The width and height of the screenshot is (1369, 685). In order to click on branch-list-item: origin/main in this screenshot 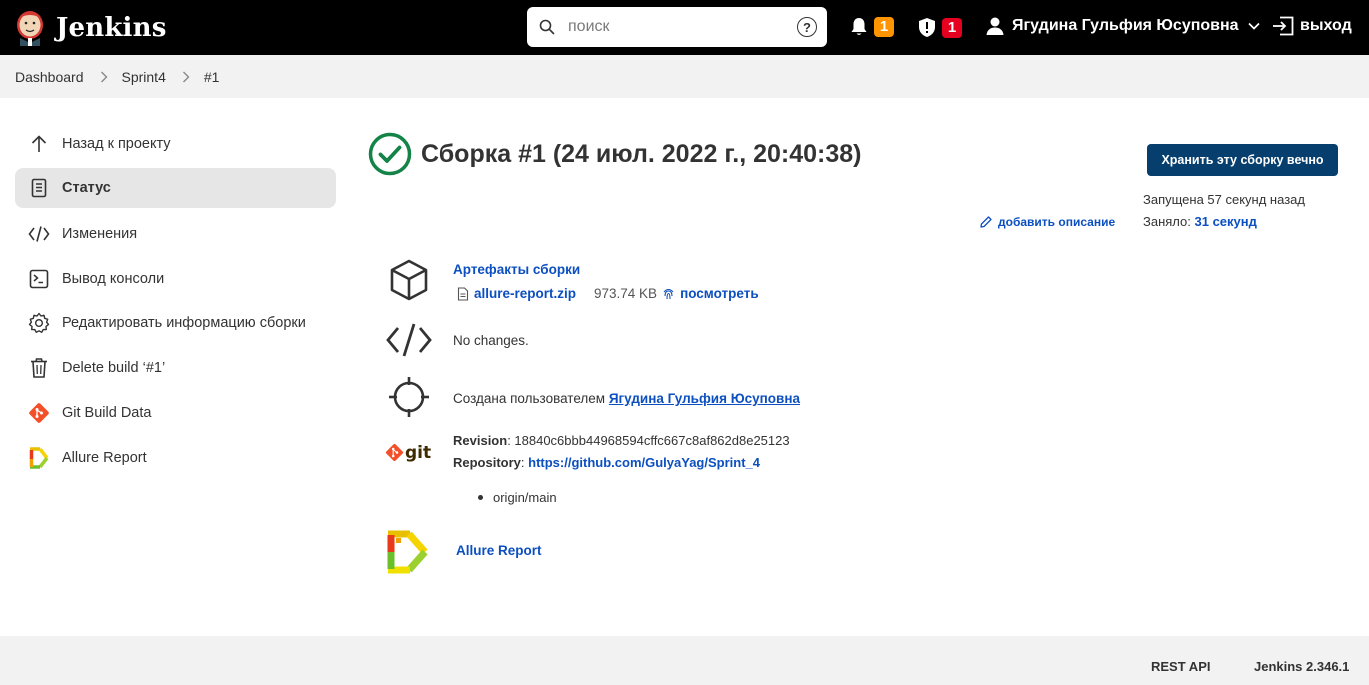, I will do `click(517, 497)`.